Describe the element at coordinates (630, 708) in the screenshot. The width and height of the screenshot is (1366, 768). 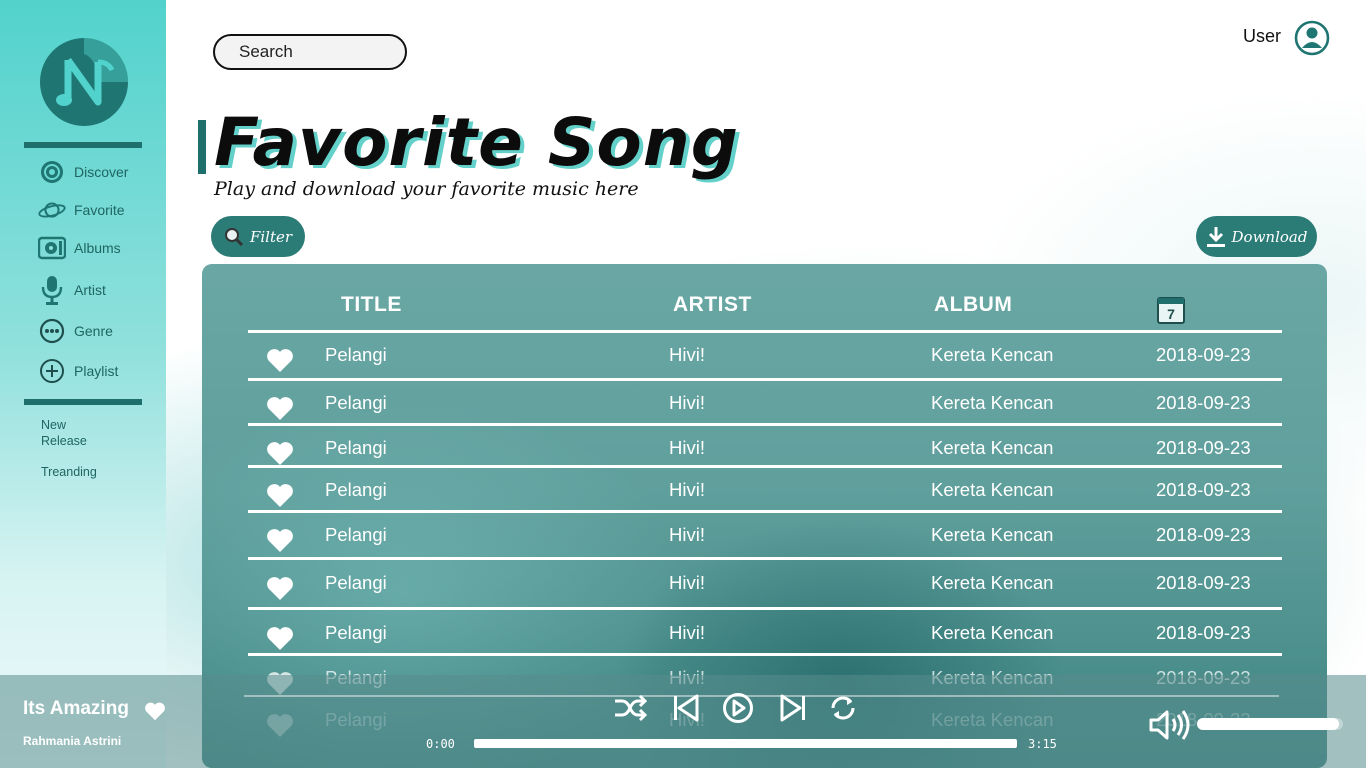
I see `shuffle-icon` at that location.